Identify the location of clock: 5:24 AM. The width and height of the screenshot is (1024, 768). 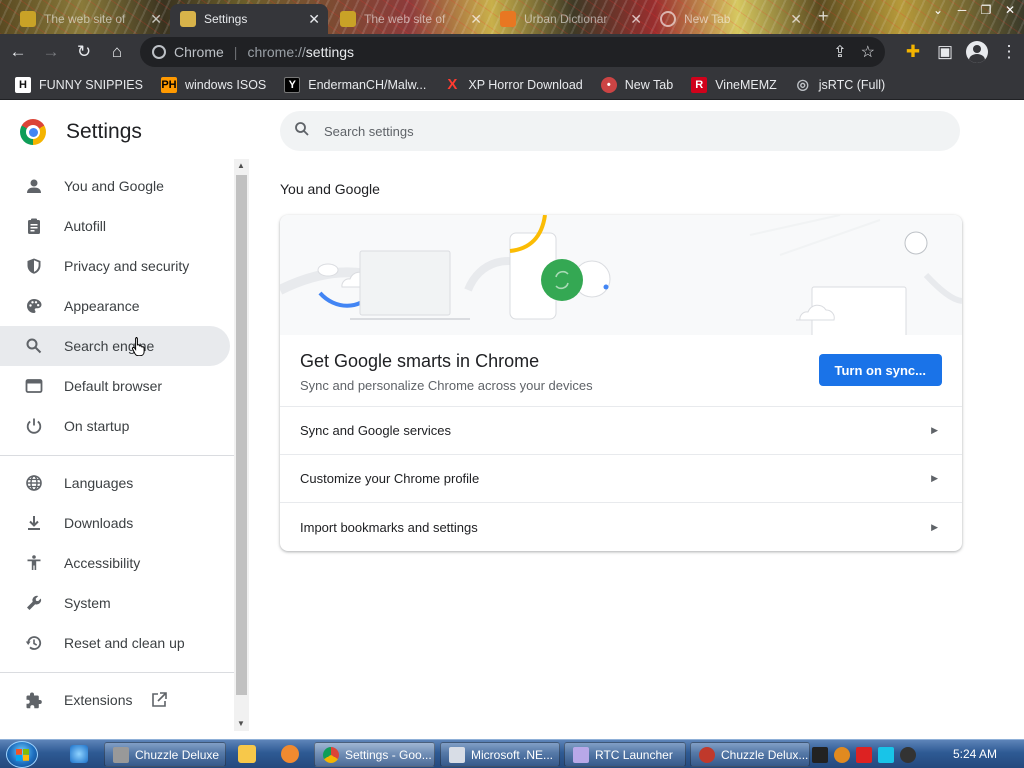
(975, 754).